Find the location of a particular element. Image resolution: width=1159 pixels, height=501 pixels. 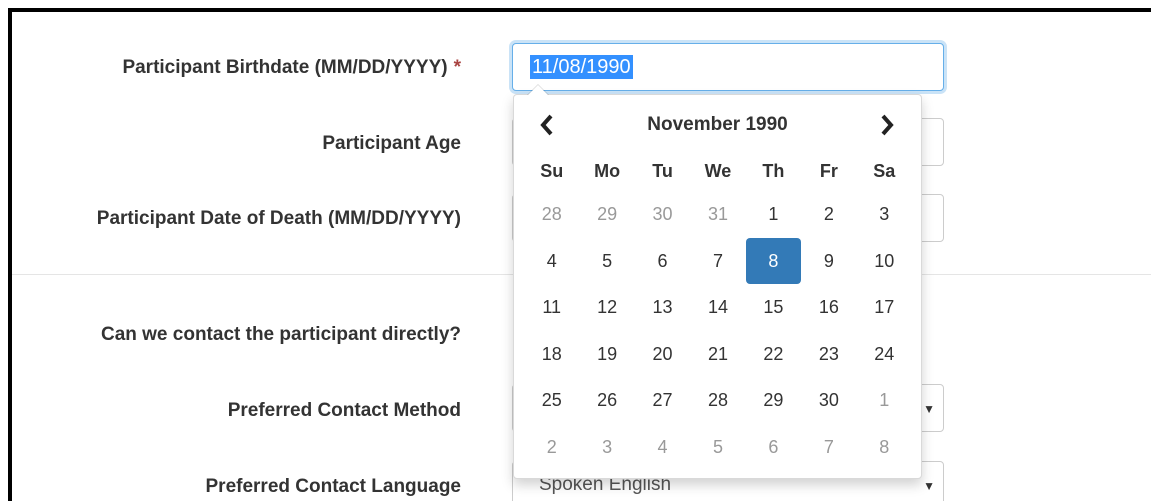

day-cell: 31 is located at coordinates (717, 214).